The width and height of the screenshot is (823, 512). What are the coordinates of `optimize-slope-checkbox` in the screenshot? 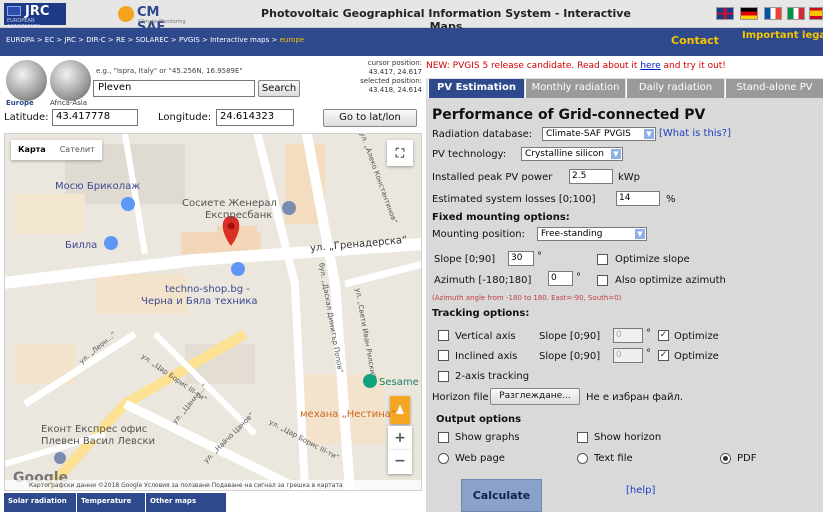 It's located at (602, 259).